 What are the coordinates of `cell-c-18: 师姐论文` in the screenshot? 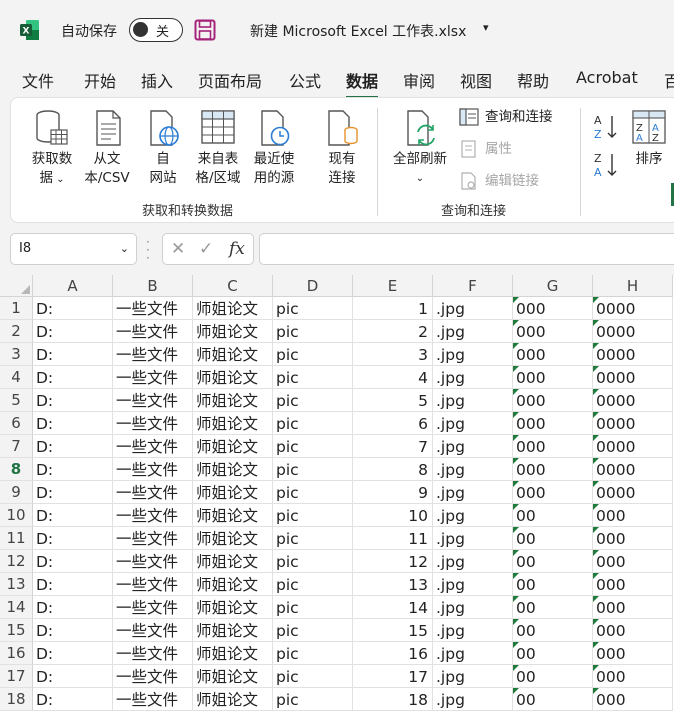 It's located at (233, 699).